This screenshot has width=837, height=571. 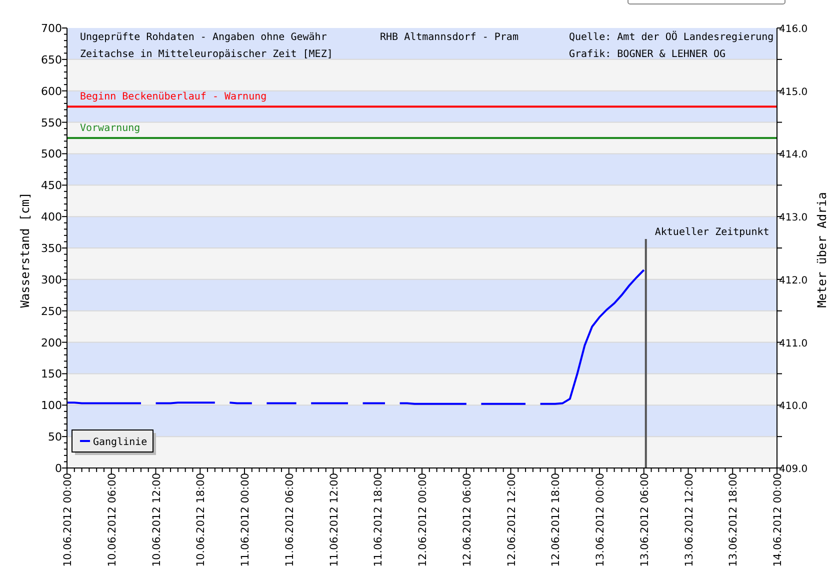 What do you see at coordinates (55, 437) in the screenshot?
I see `y-tick-label: 50` at bounding box center [55, 437].